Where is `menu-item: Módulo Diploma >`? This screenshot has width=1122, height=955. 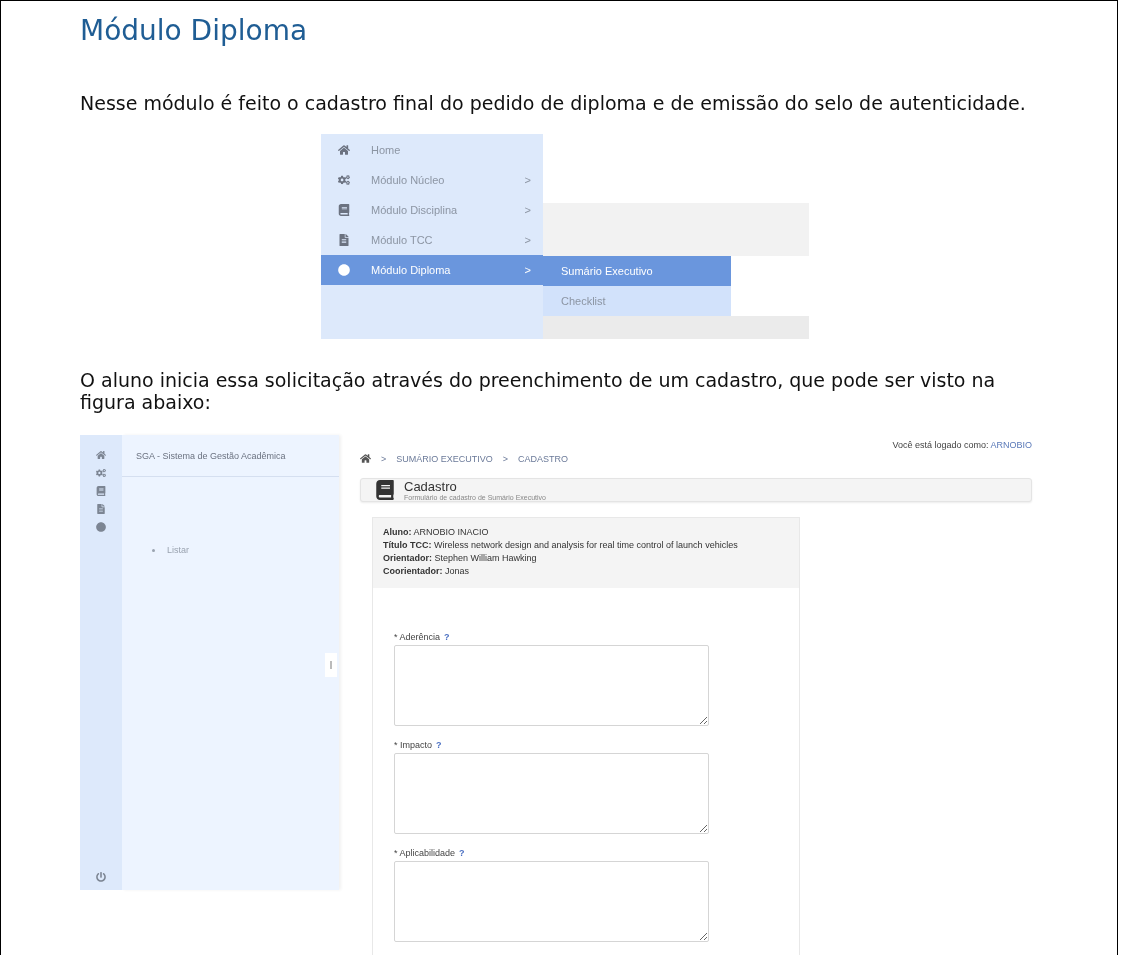
menu-item: Módulo Diploma > is located at coordinates (432, 270).